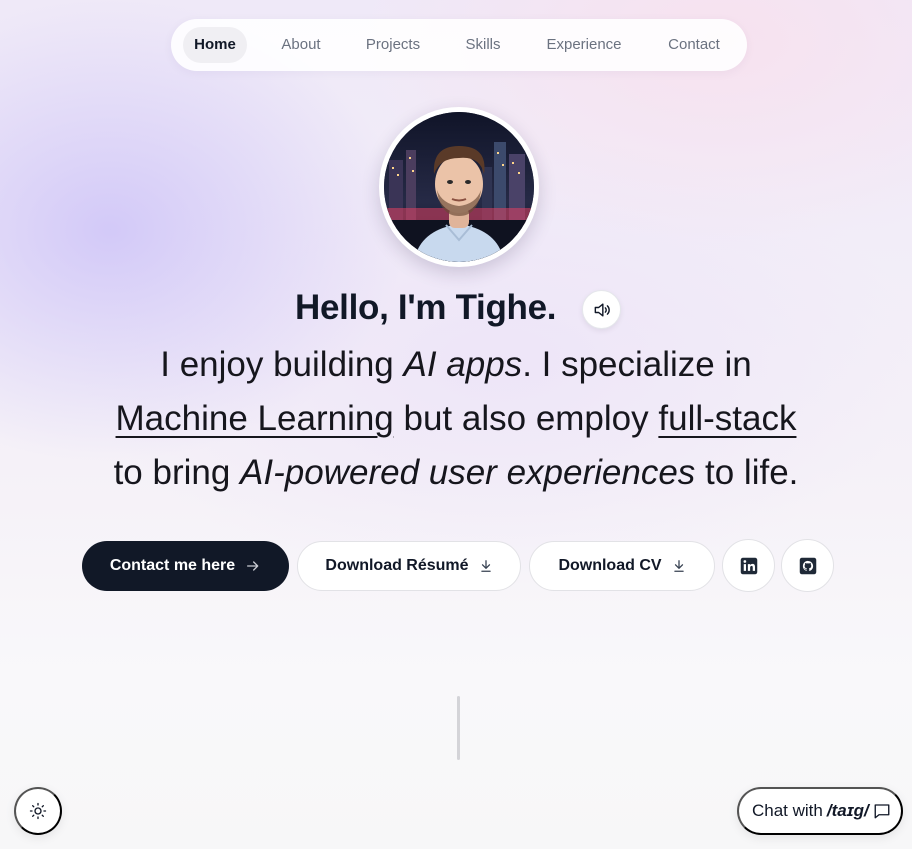 The image size is (912, 849). I want to click on nav-skills: Skills, so click(483, 45).